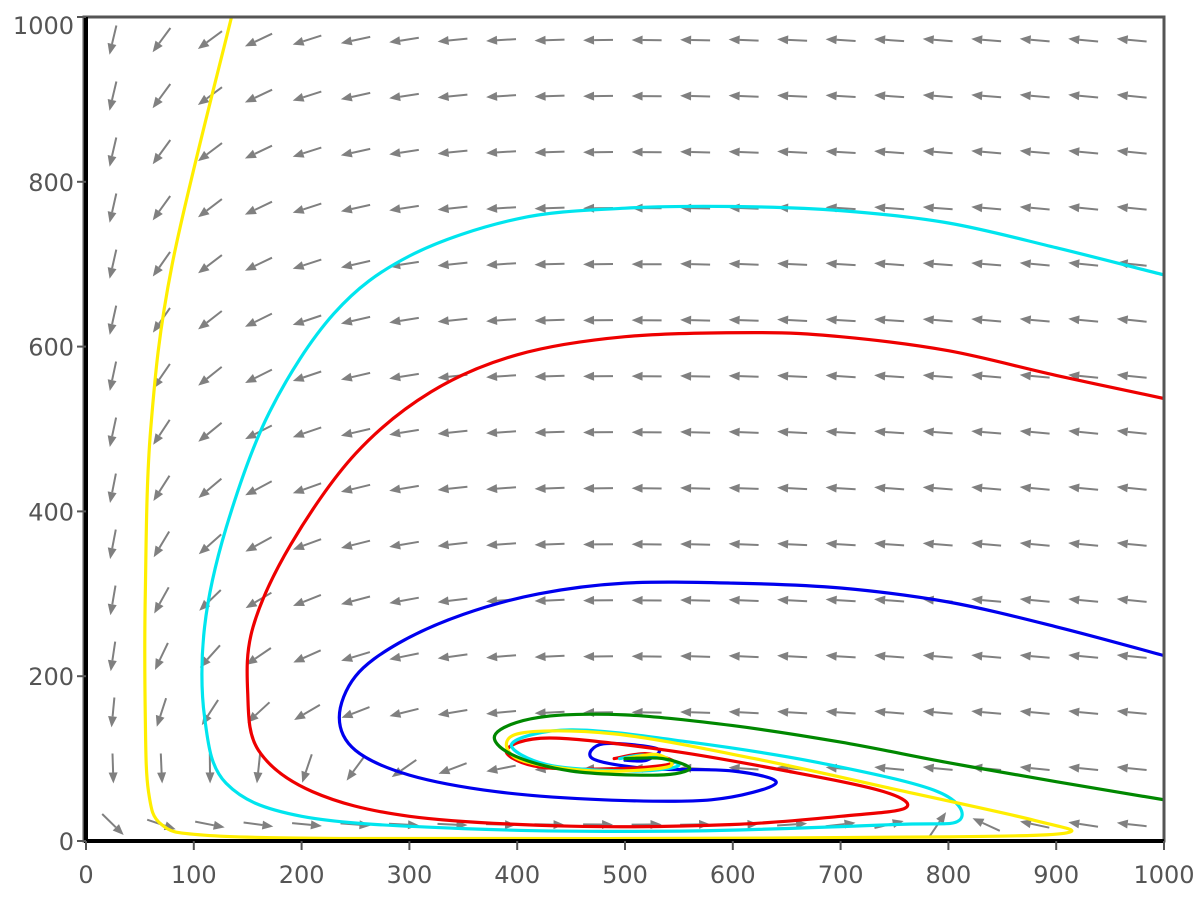 The height and width of the screenshot is (900, 1200). Describe the element at coordinates (302, 875) in the screenshot. I see `x-tick-label-200: 200` at that location.